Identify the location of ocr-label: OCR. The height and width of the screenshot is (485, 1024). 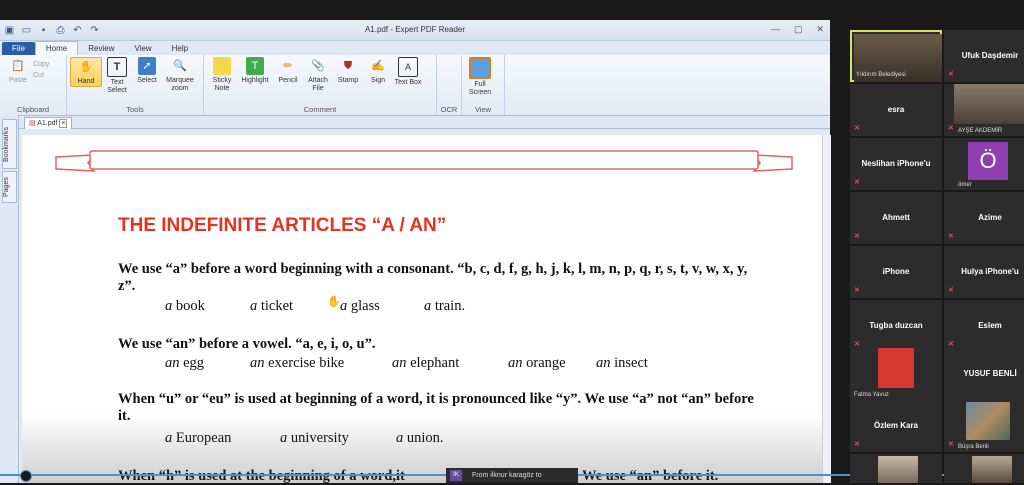
(449, 109).